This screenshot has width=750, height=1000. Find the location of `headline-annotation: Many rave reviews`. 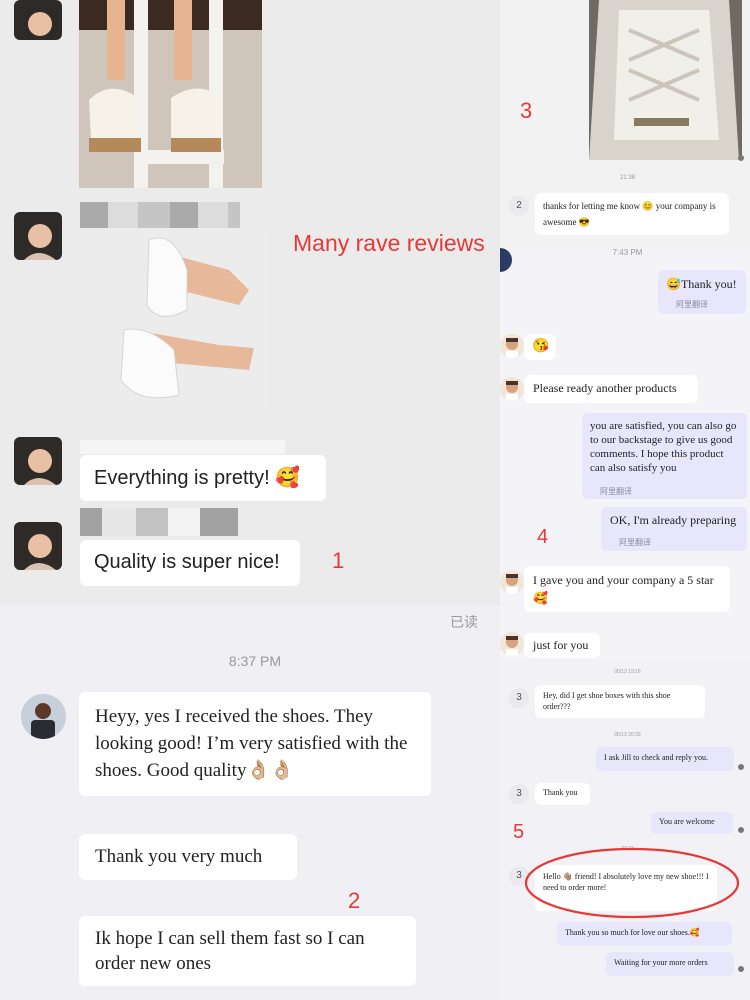

headline-annotation: Many rave reviews is located at coordinates (389, 243).